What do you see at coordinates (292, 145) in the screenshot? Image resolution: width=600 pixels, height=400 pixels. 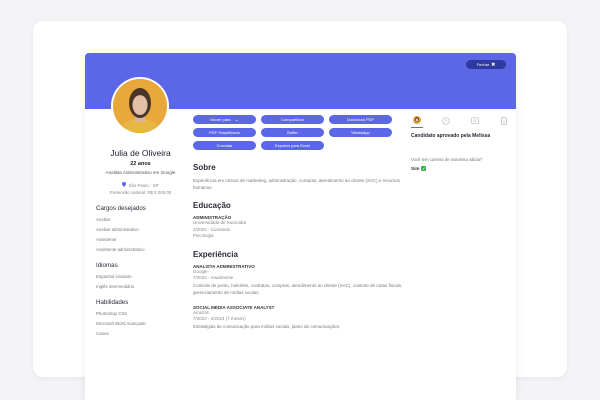 I see `export-excel-button: Exportar para Excel` at bounding box center [292, 145].